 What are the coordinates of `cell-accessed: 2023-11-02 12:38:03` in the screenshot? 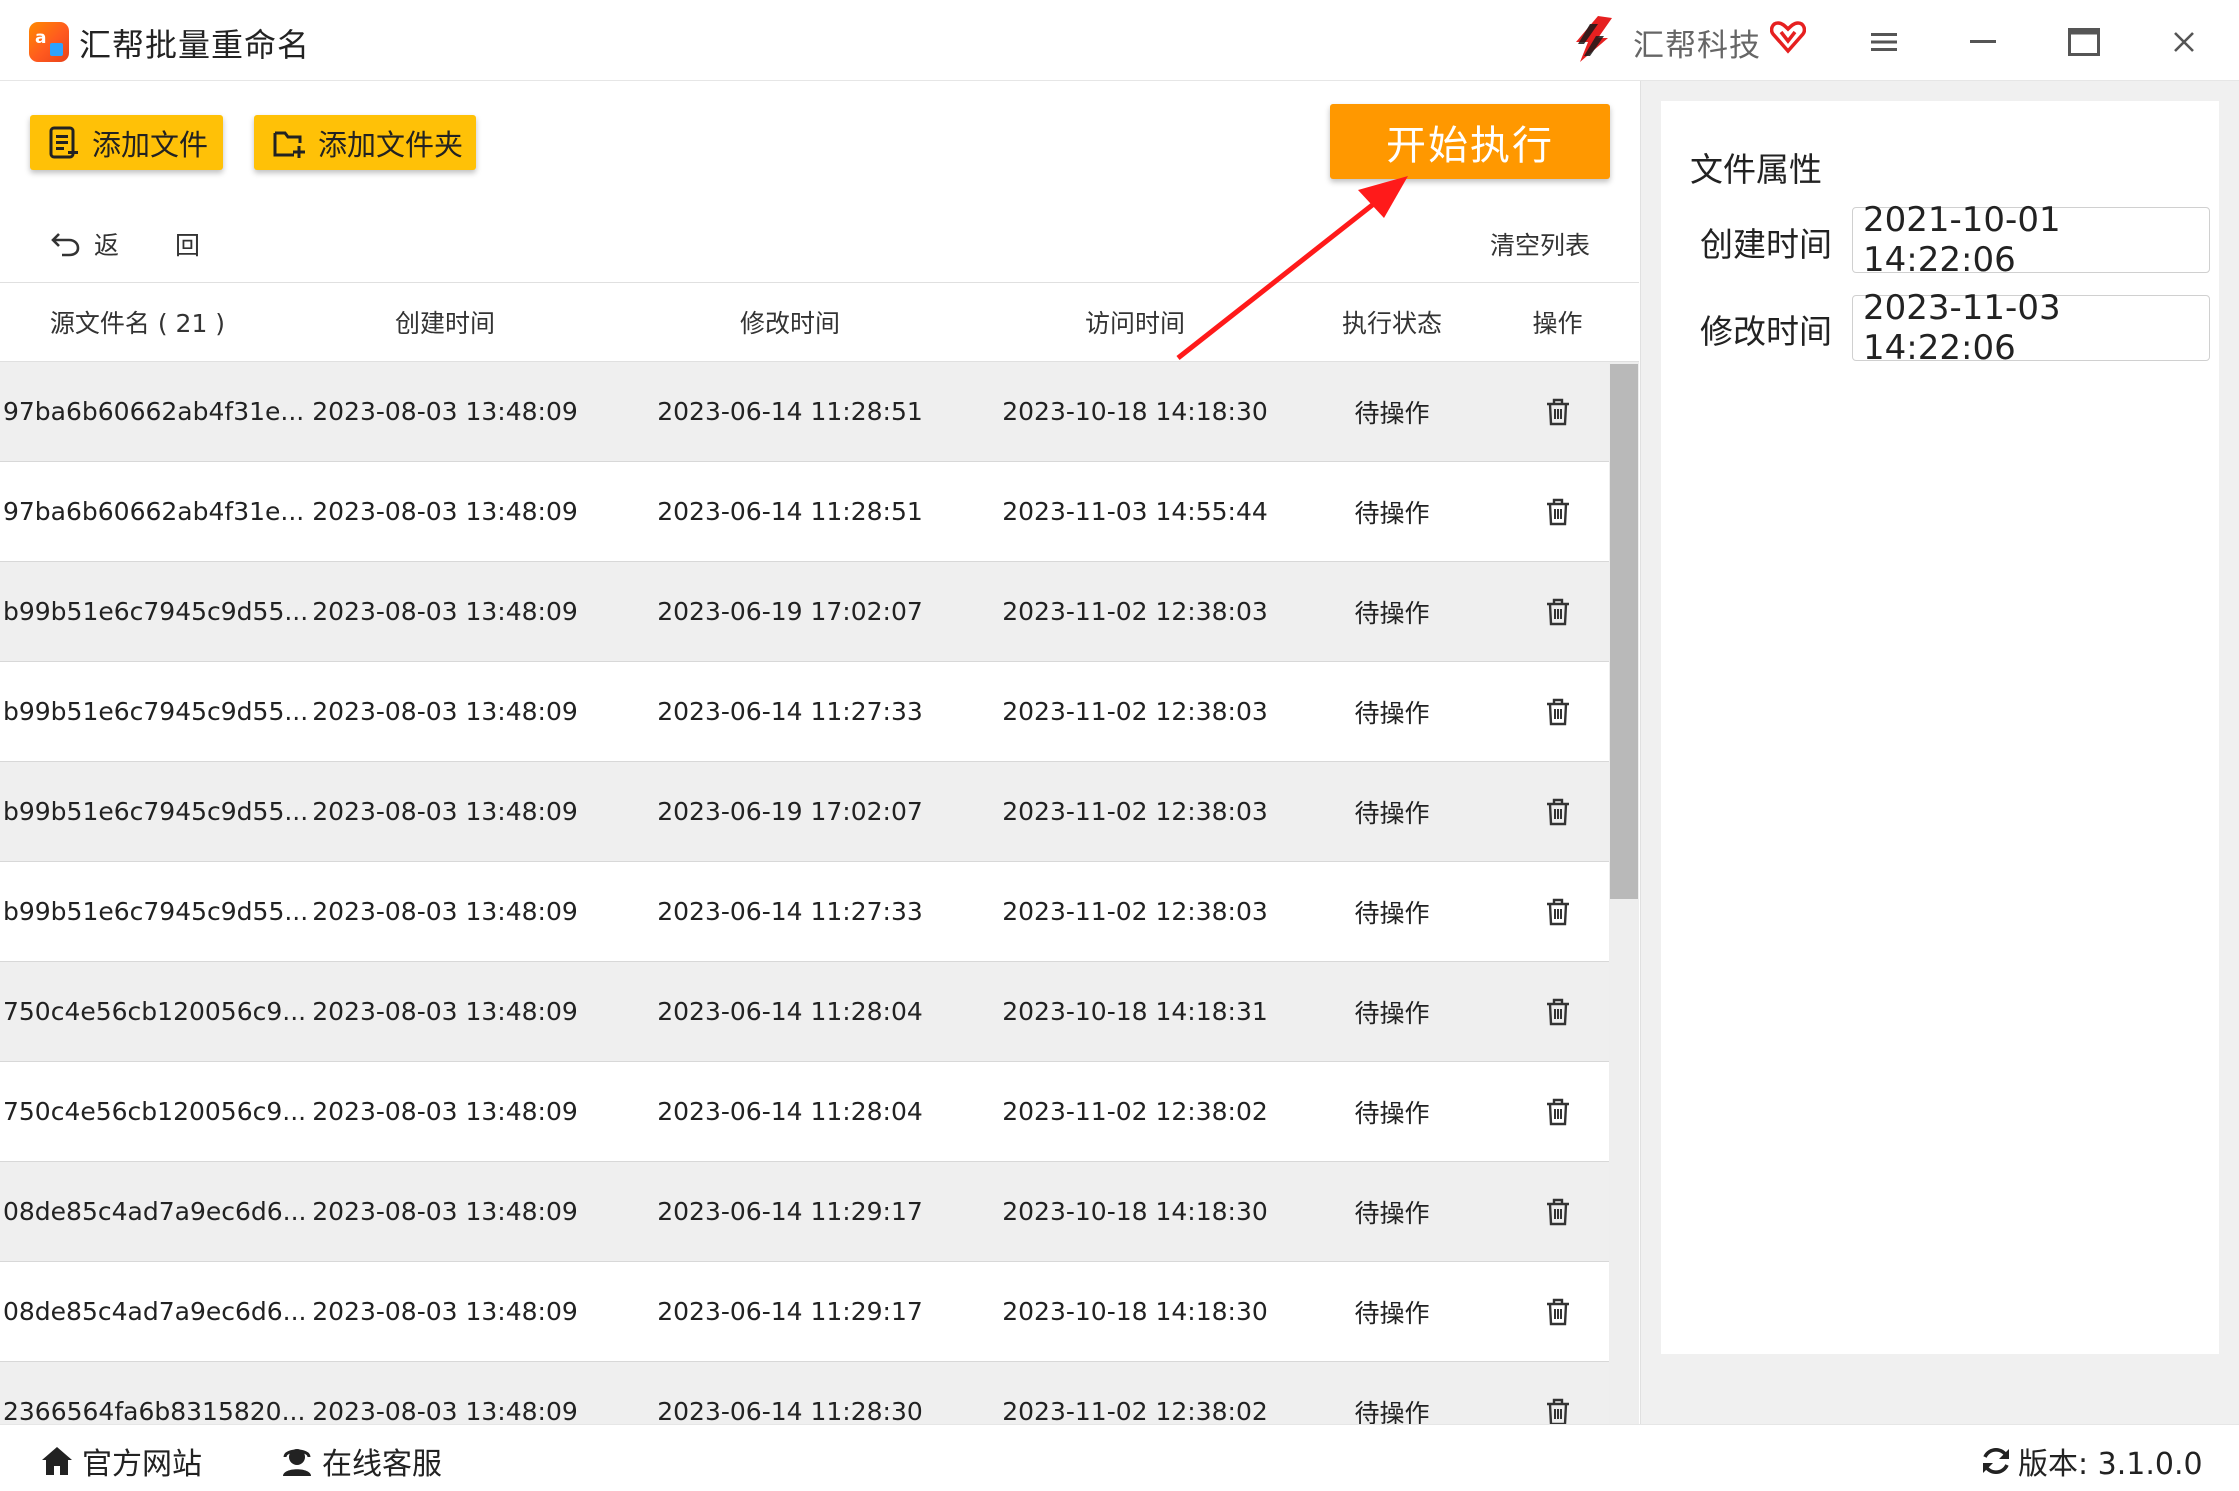 It's located at (1135, 611).